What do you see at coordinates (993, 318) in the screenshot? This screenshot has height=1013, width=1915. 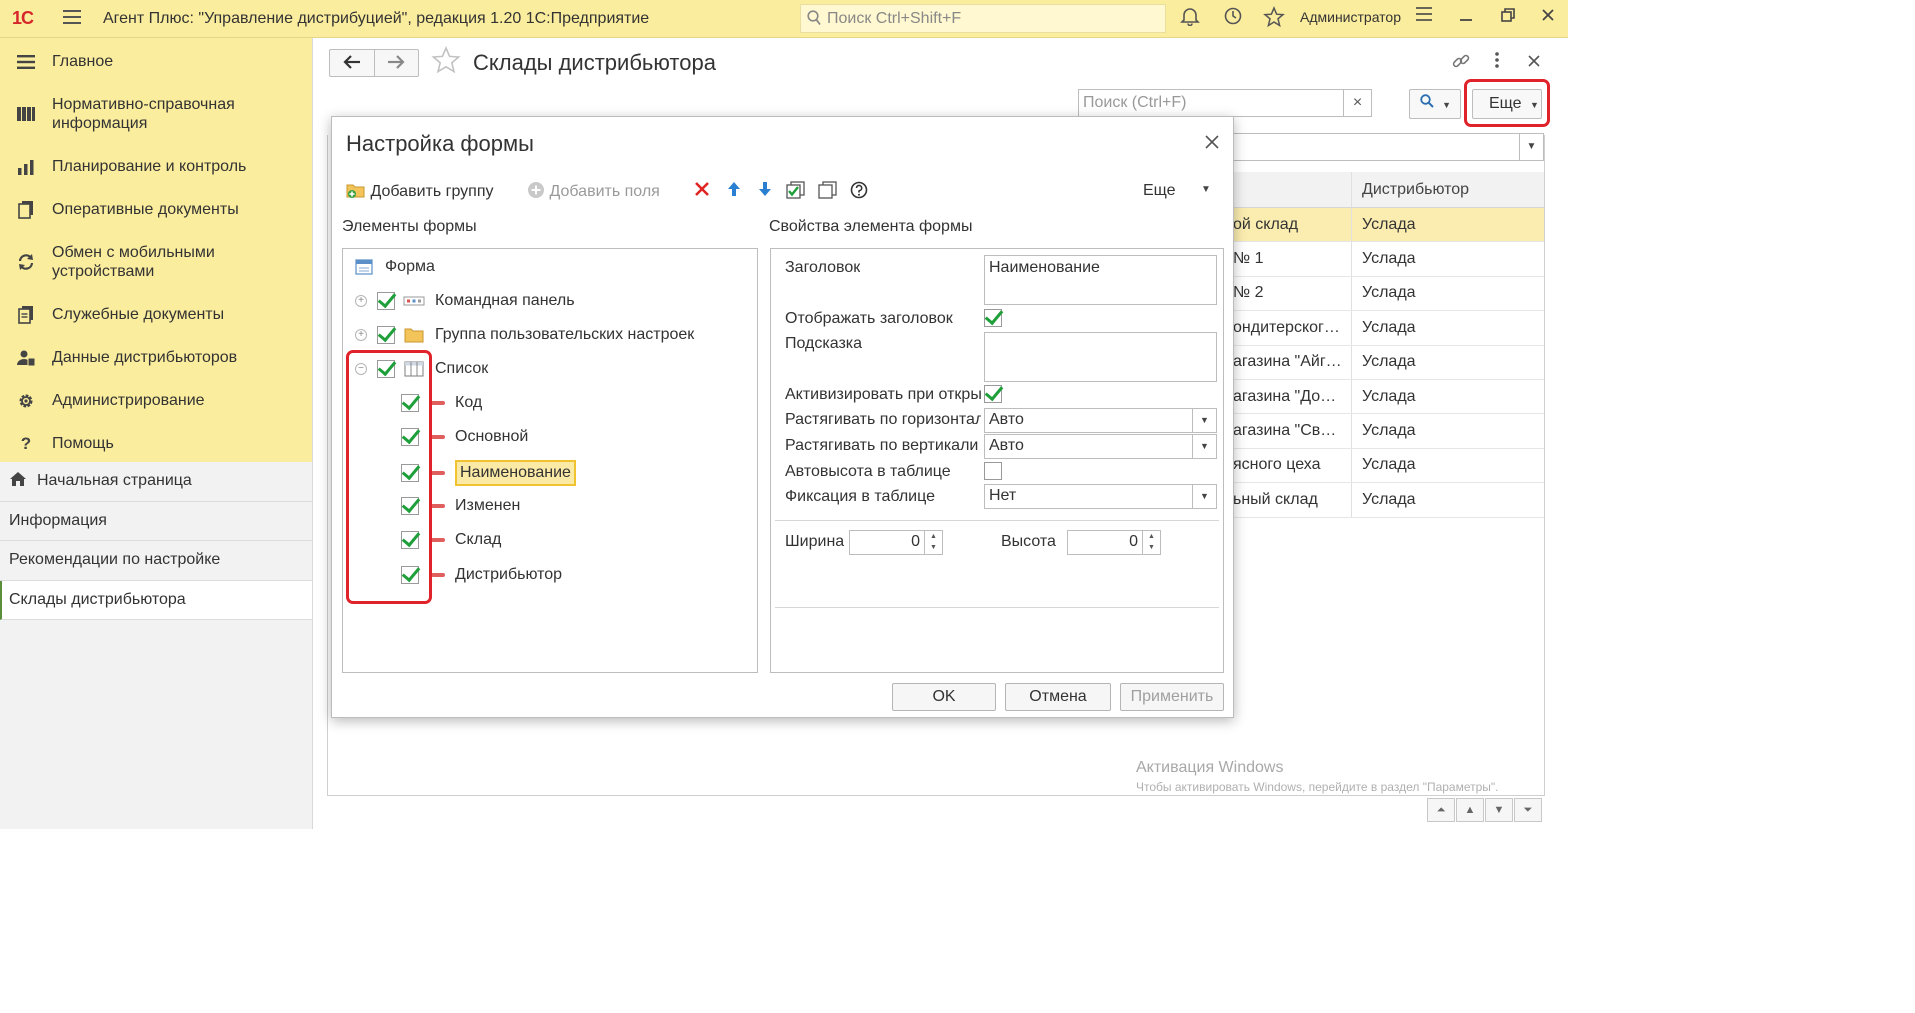 I see `show-header-checkbox` at bounding box center [993, 318].